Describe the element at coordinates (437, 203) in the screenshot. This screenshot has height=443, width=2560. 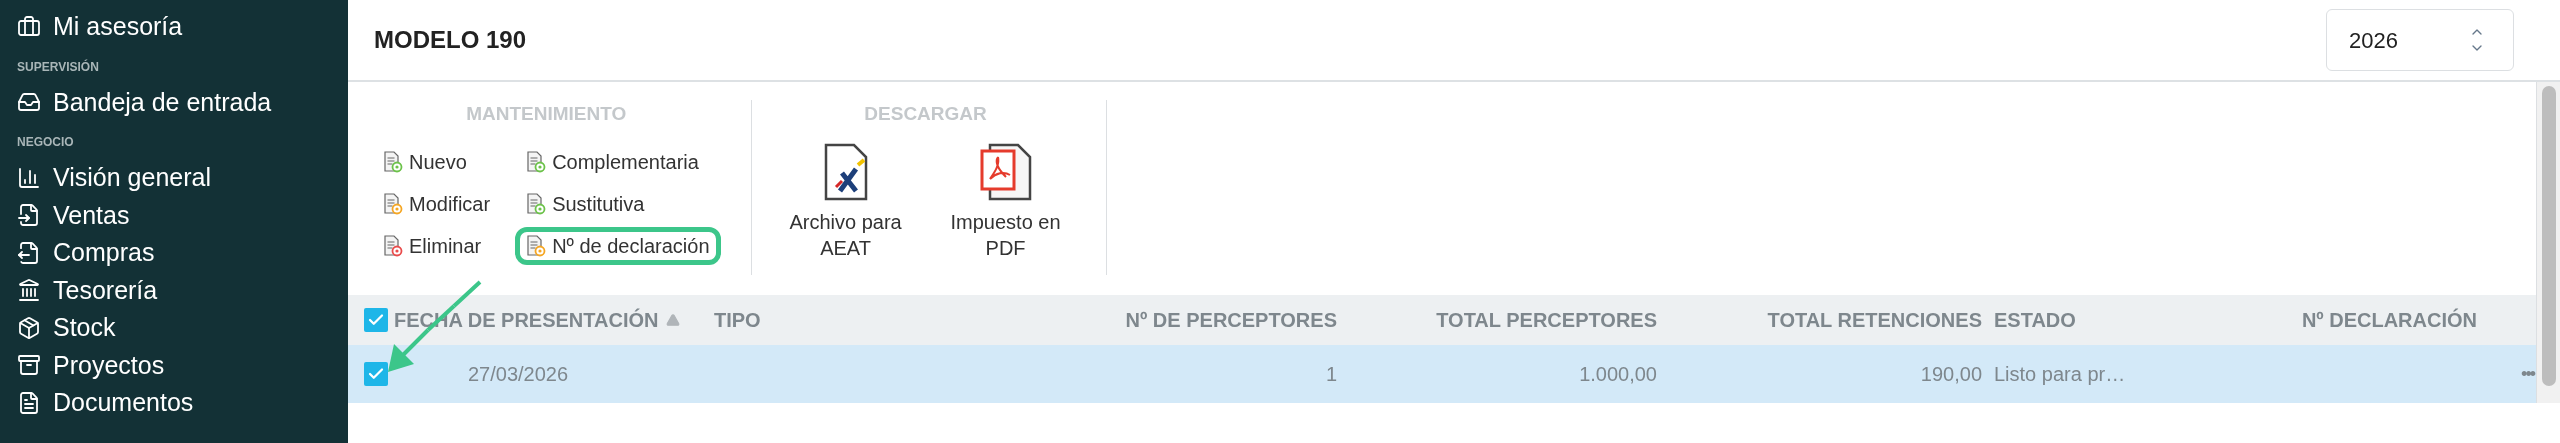
I see `toolbar-button: Modificar` at that location.